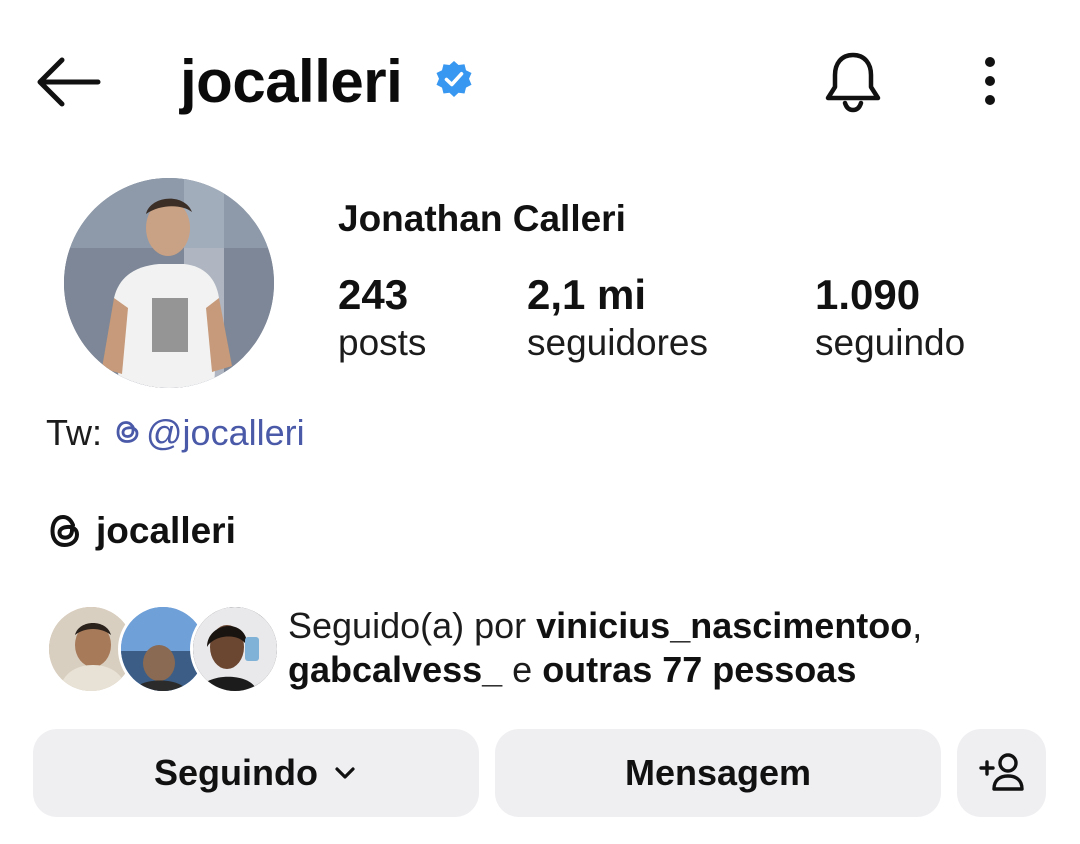 The width and height of the screenshot is (1080, 844). Describe the element at coordinates (163, 649) in the screenshot. I see `mutual-followers-avatars` at that location.